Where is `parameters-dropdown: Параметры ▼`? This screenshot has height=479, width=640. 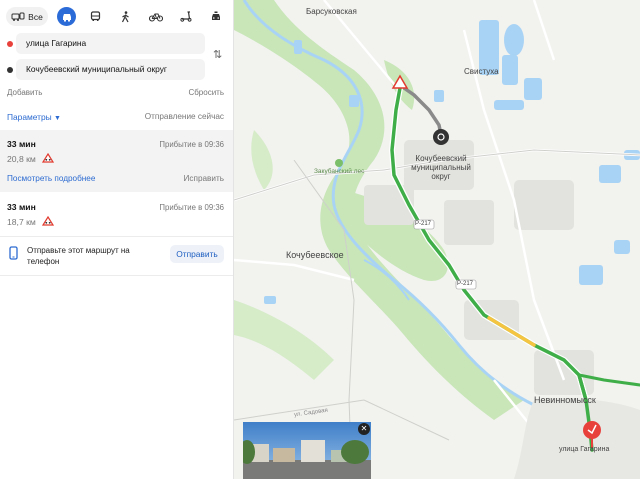 parameters-dropdown: Параметры ▼ is located at coordinates (34, 117).